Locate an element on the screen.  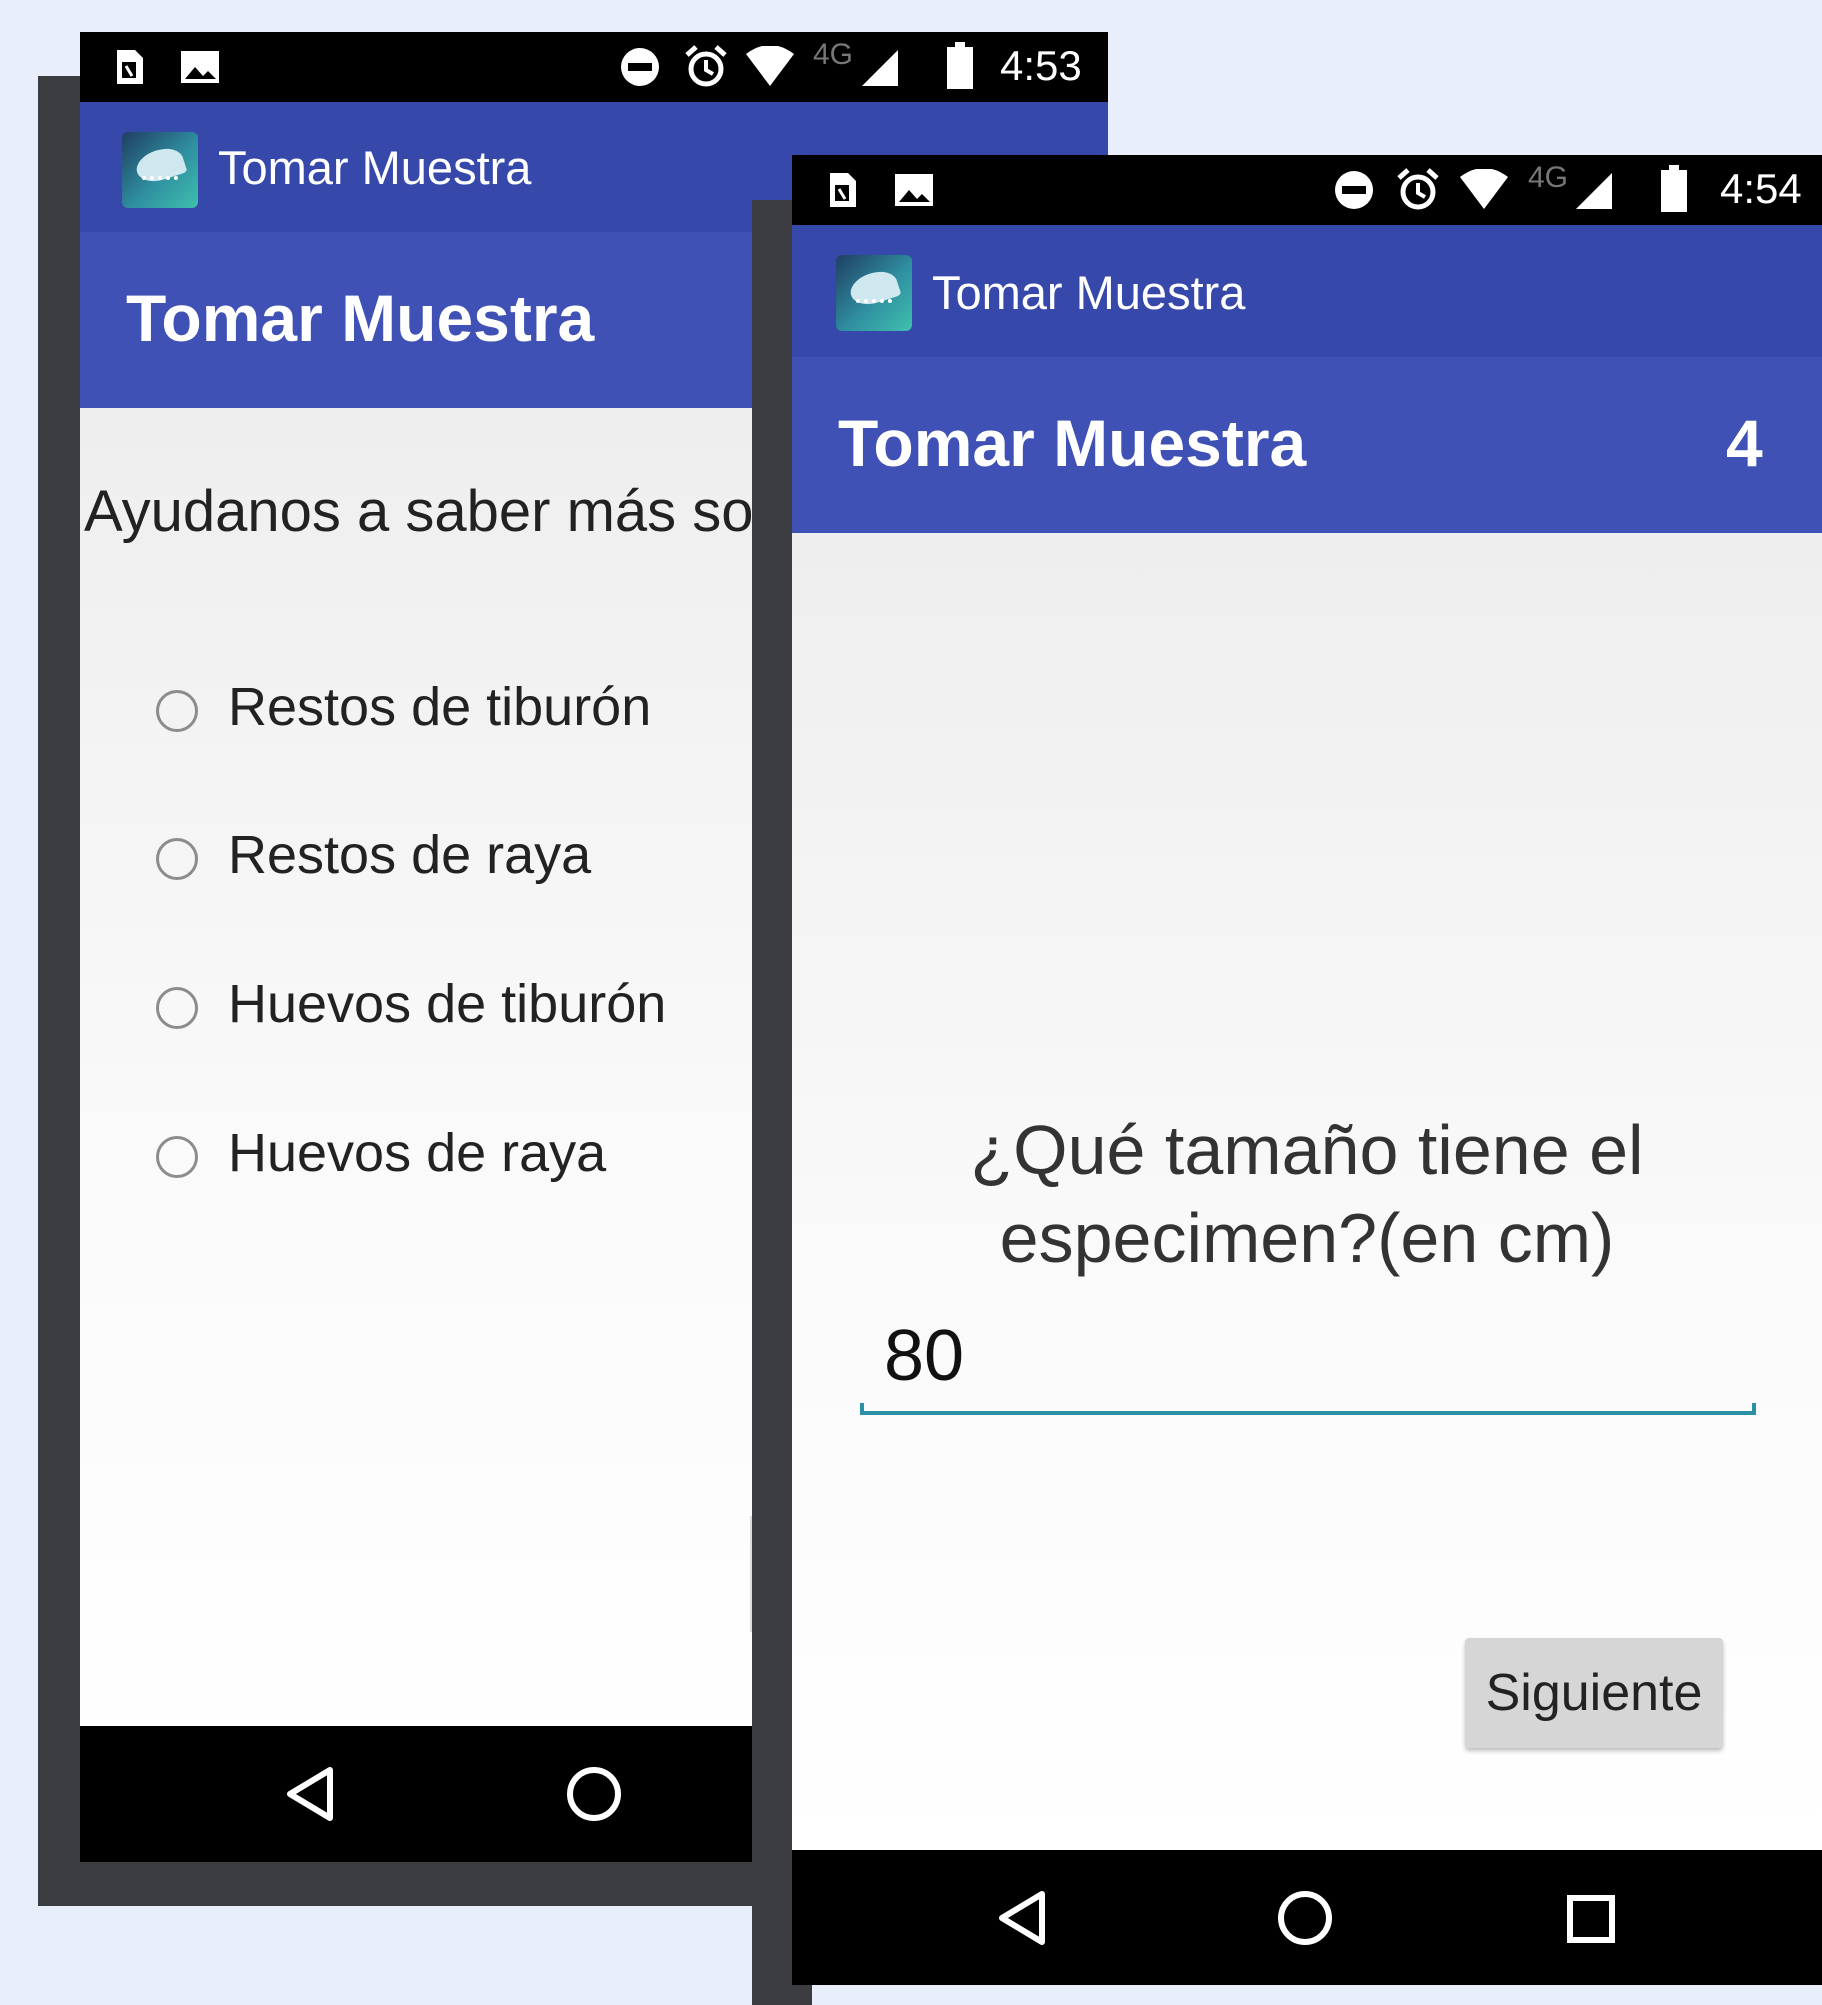
prompt-text: Ayudanos a saber más so is located at coordinates (419, 511).